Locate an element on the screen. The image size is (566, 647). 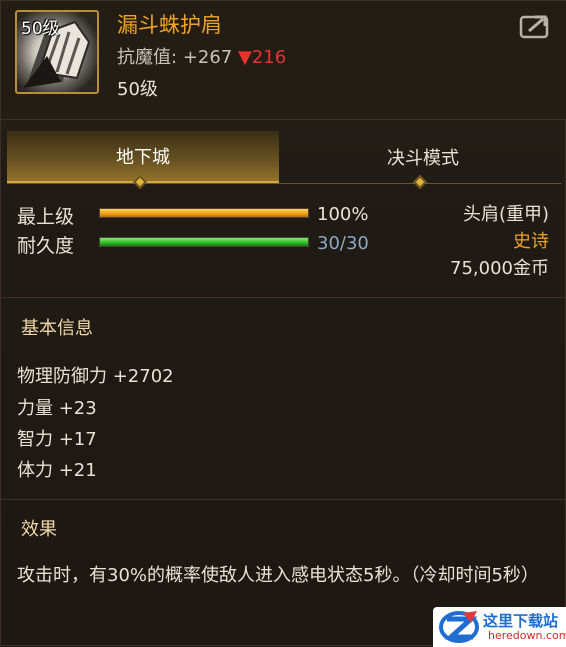
mode-tabs: 地下城 决斗模式 is located at coordinates (284, 157).